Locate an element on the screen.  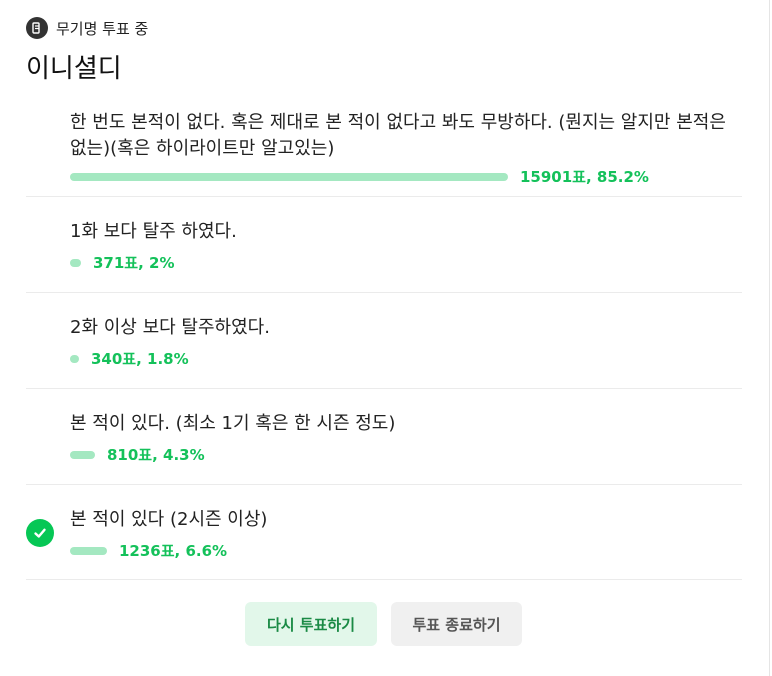
result-count: 15901표, 85.2% is located at coordinates (584, 177).